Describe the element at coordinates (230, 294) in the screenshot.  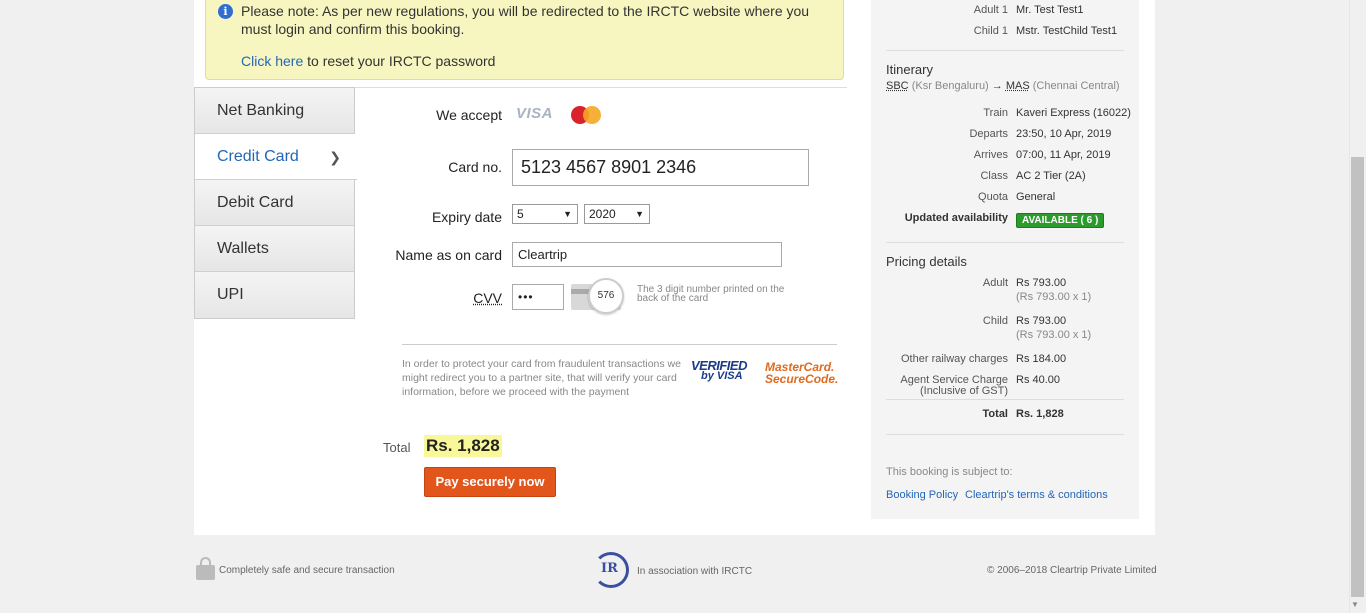
I see `tab-label: UPI` at that location.